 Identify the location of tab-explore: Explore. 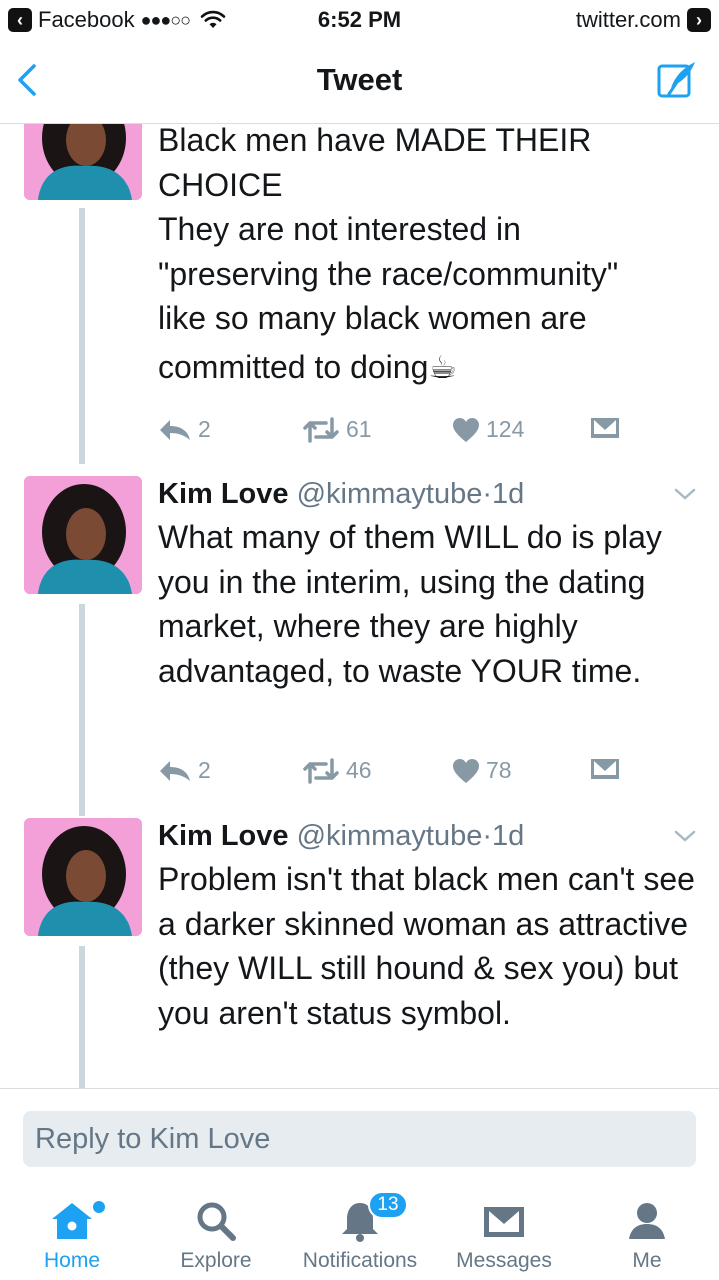
(216, 1232).